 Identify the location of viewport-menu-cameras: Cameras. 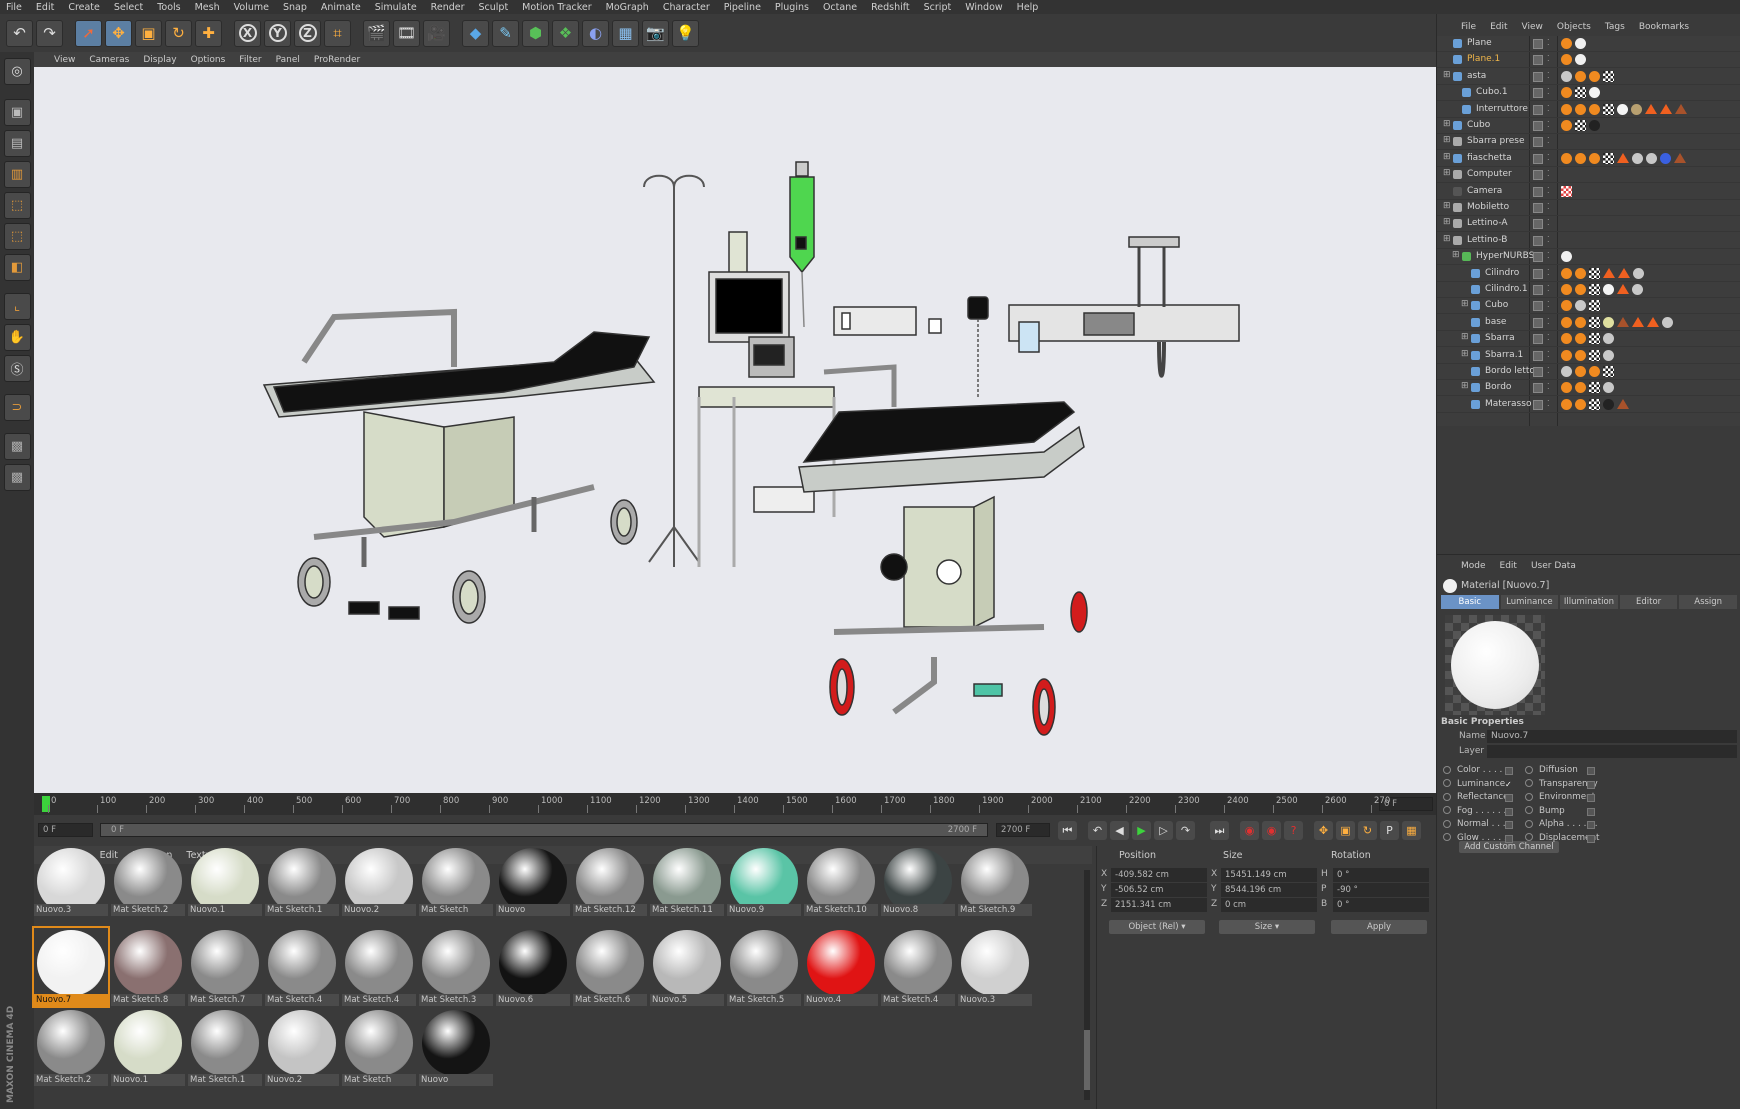
(109, 60).